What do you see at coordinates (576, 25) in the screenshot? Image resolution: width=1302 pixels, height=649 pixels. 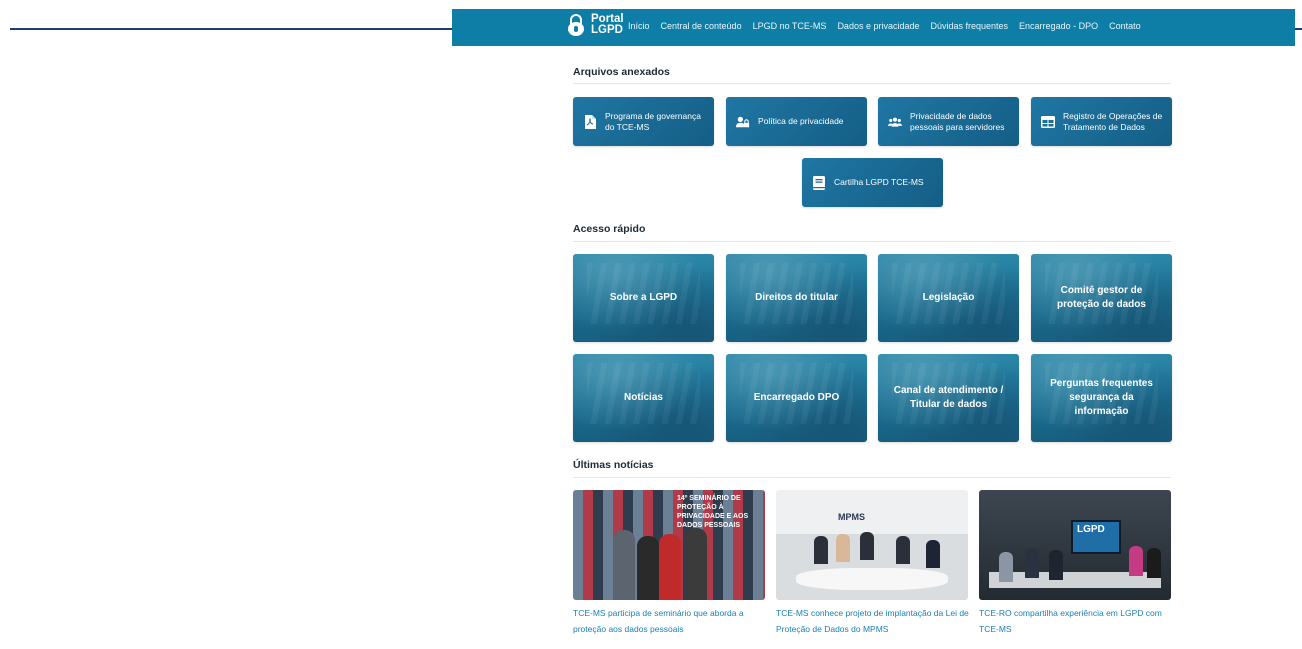 I see `lock-icon` at bounding box center [576, 25].